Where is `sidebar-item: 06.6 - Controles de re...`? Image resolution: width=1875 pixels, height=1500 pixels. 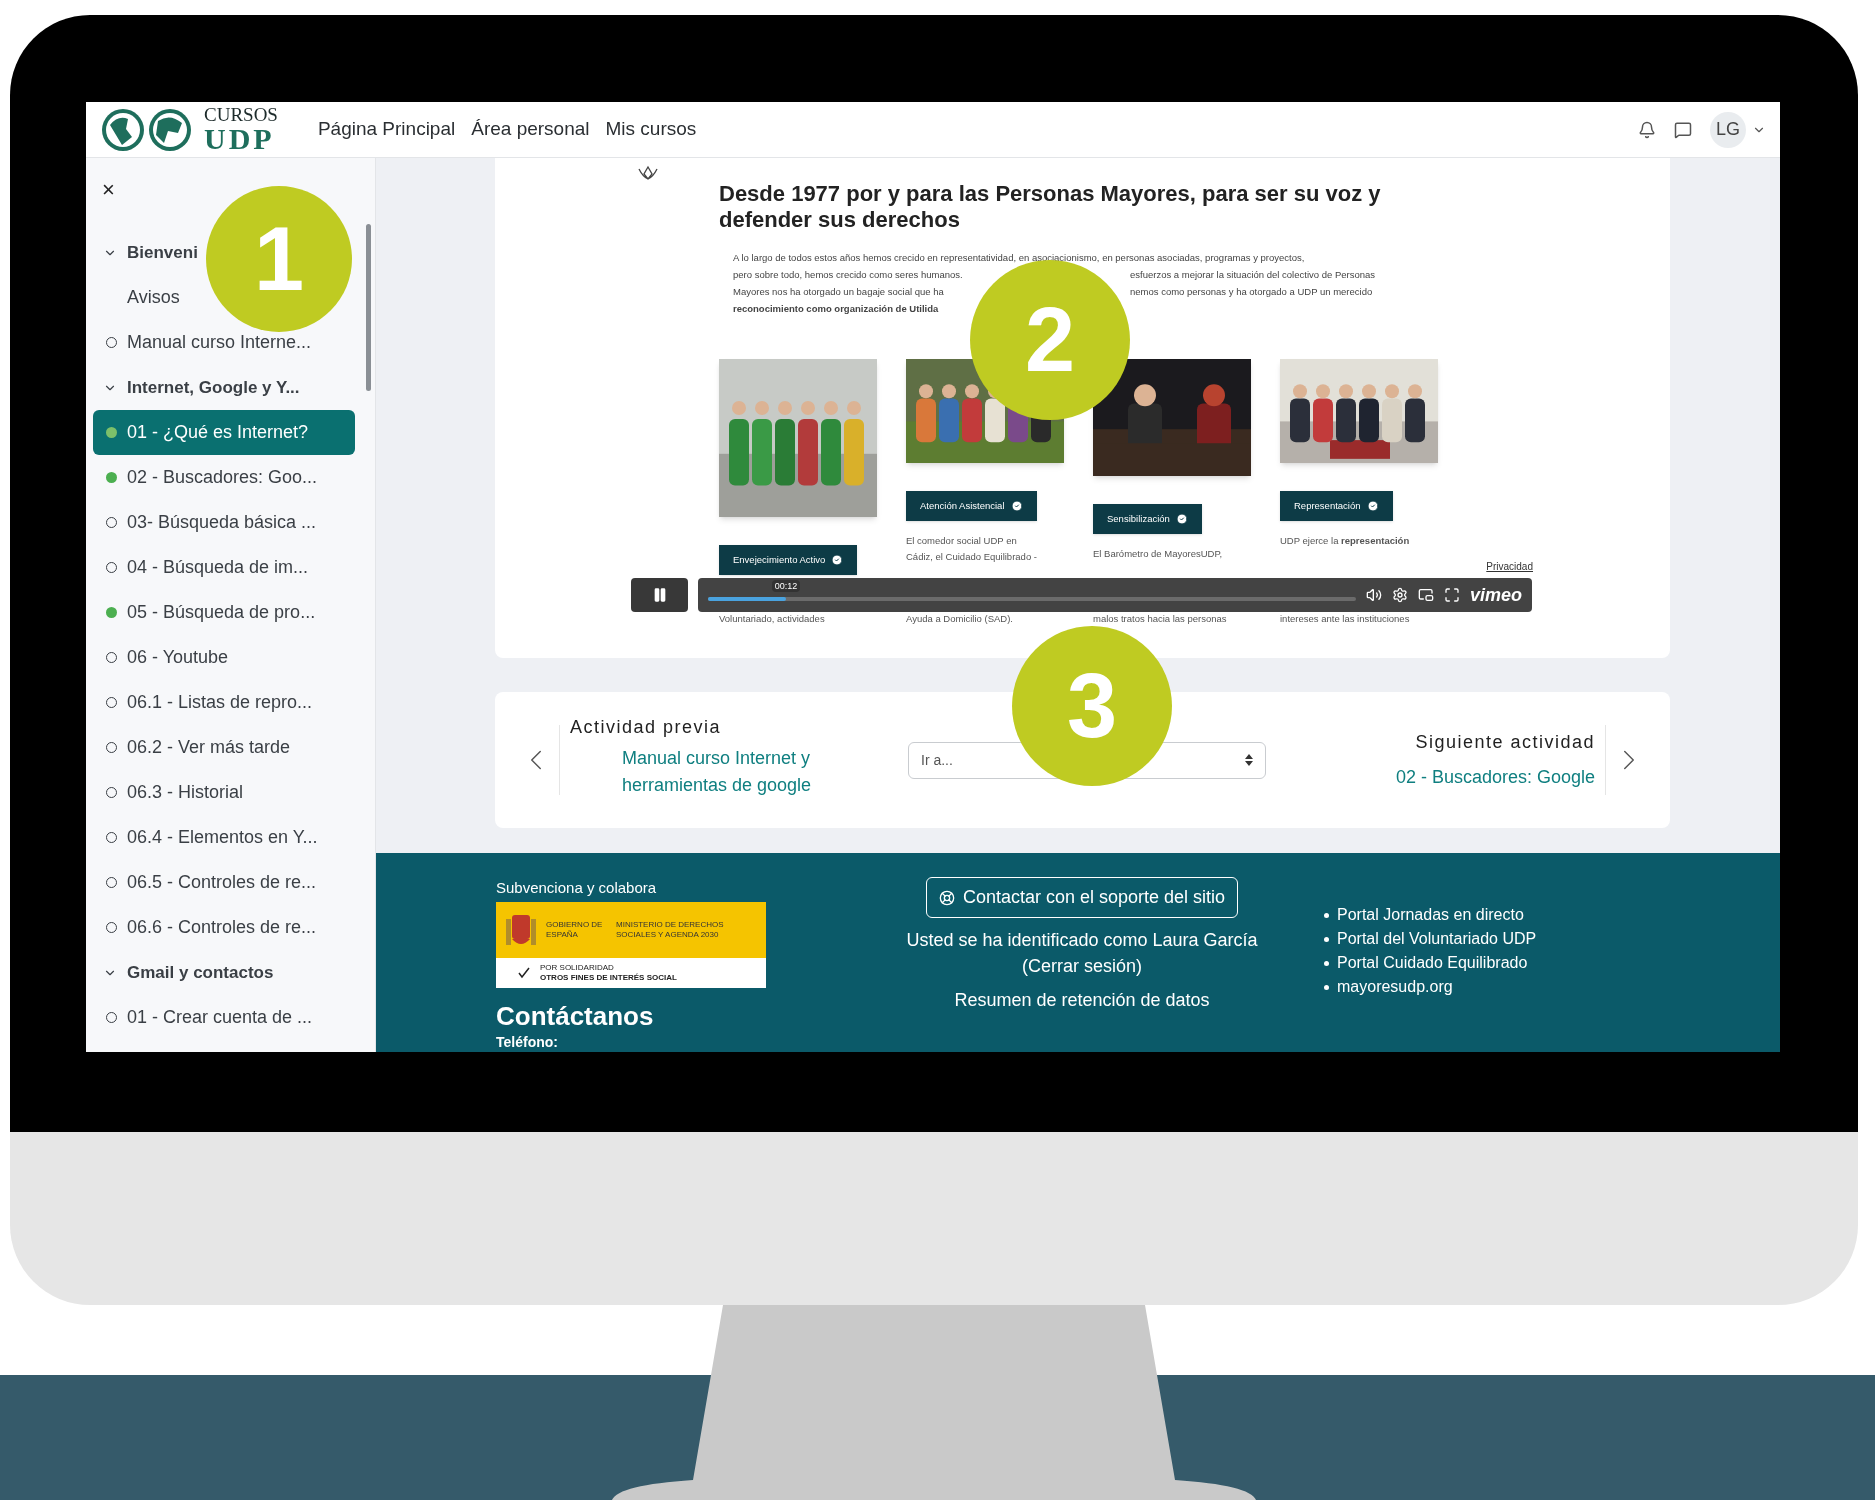
sidebar-item: 06.6 - Controles de re... is located at coordinates (206, 927).